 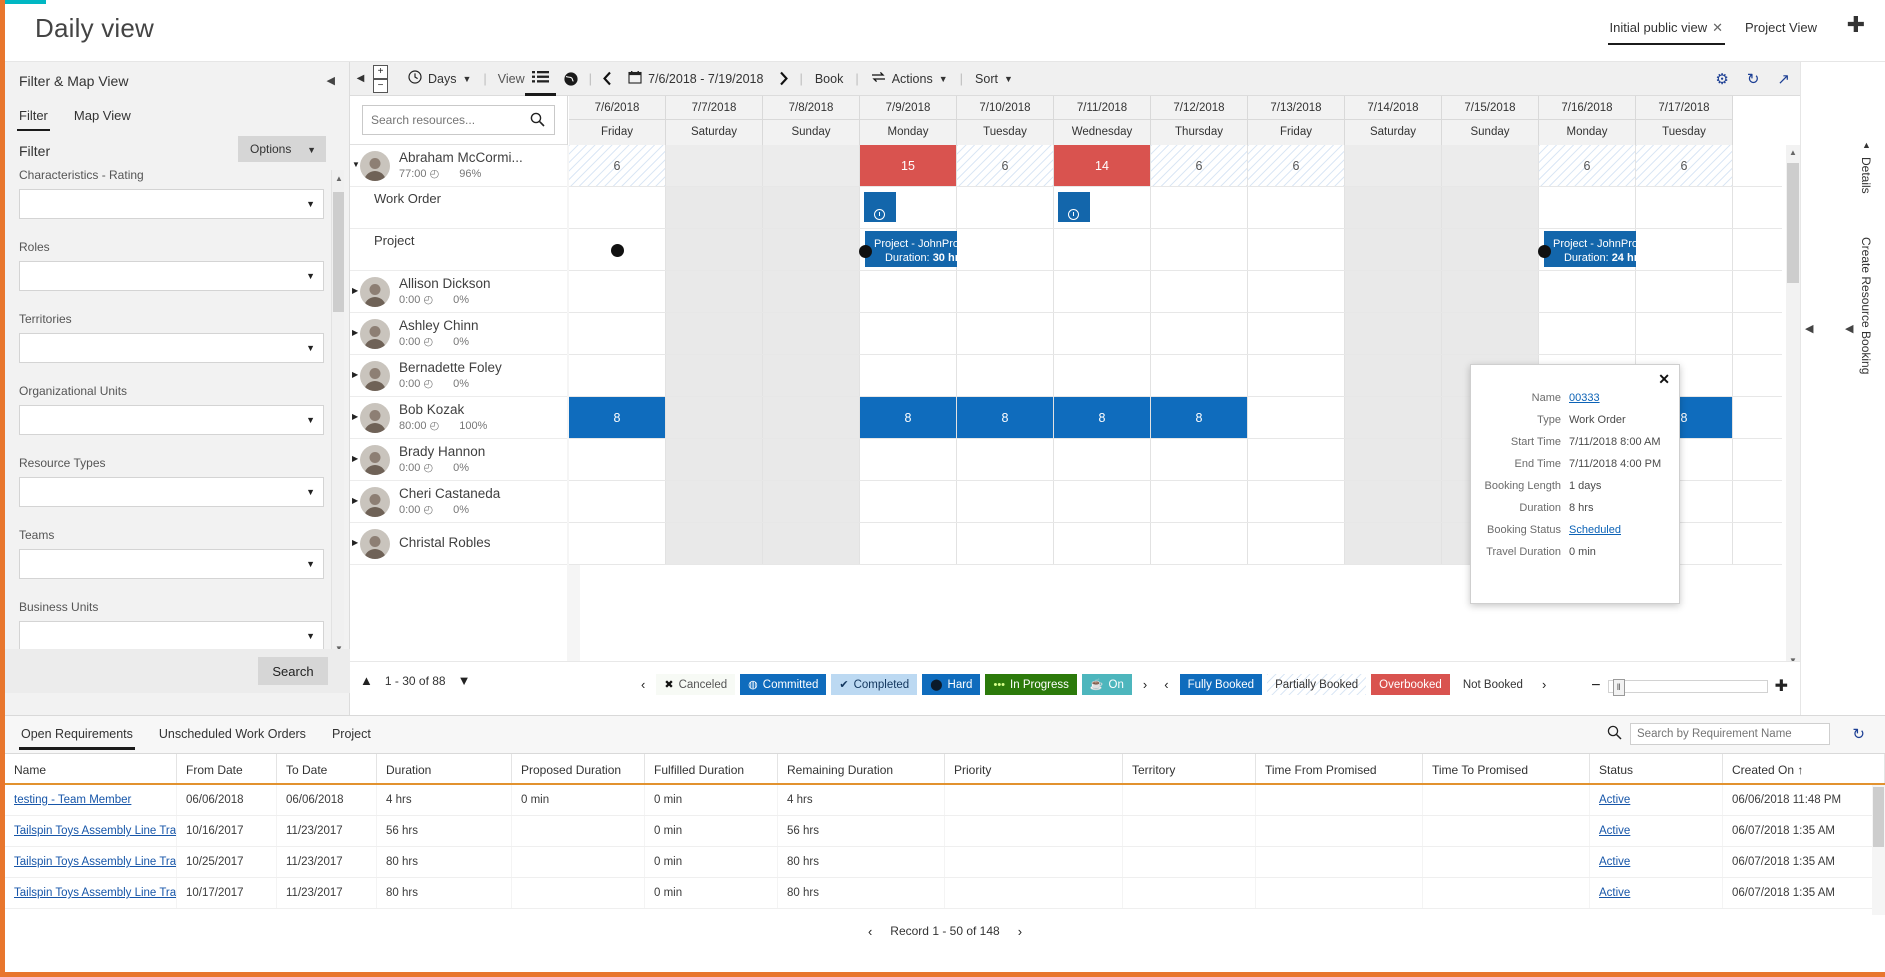 I want to click on legend-chip-fully-booked: Fully Booked, so click(x=1221, y=684).